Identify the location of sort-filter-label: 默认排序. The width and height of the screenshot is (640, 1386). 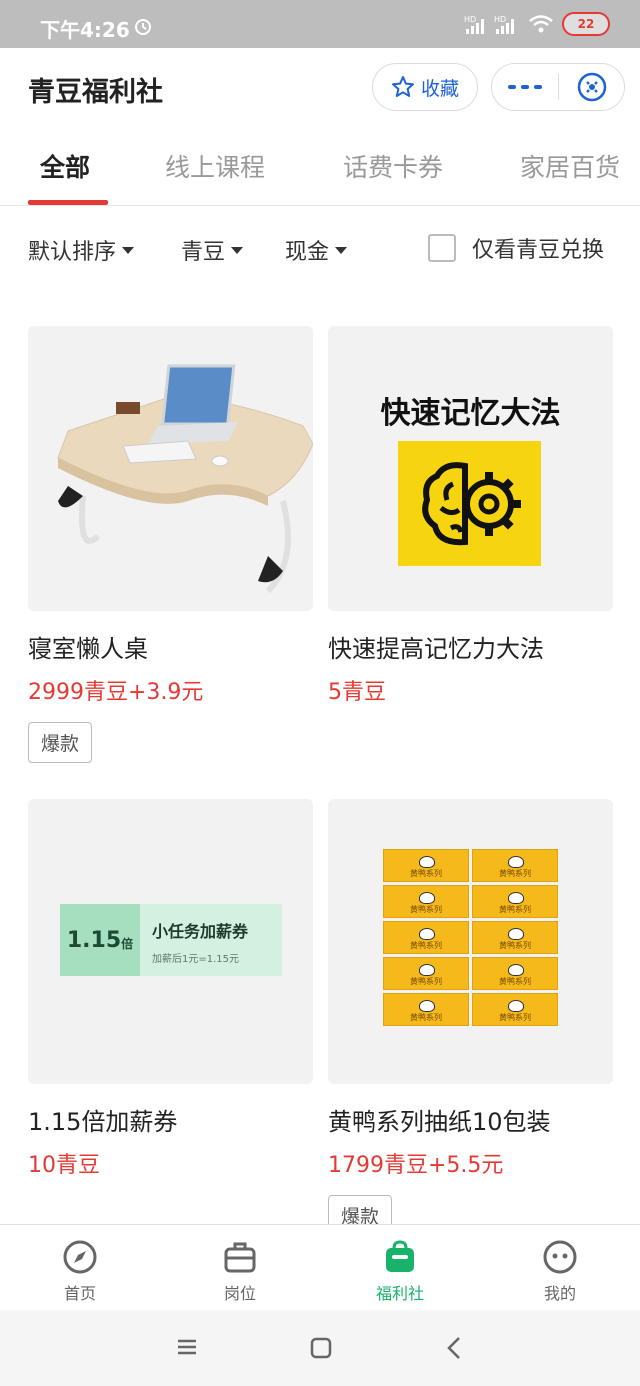
(72, 252).